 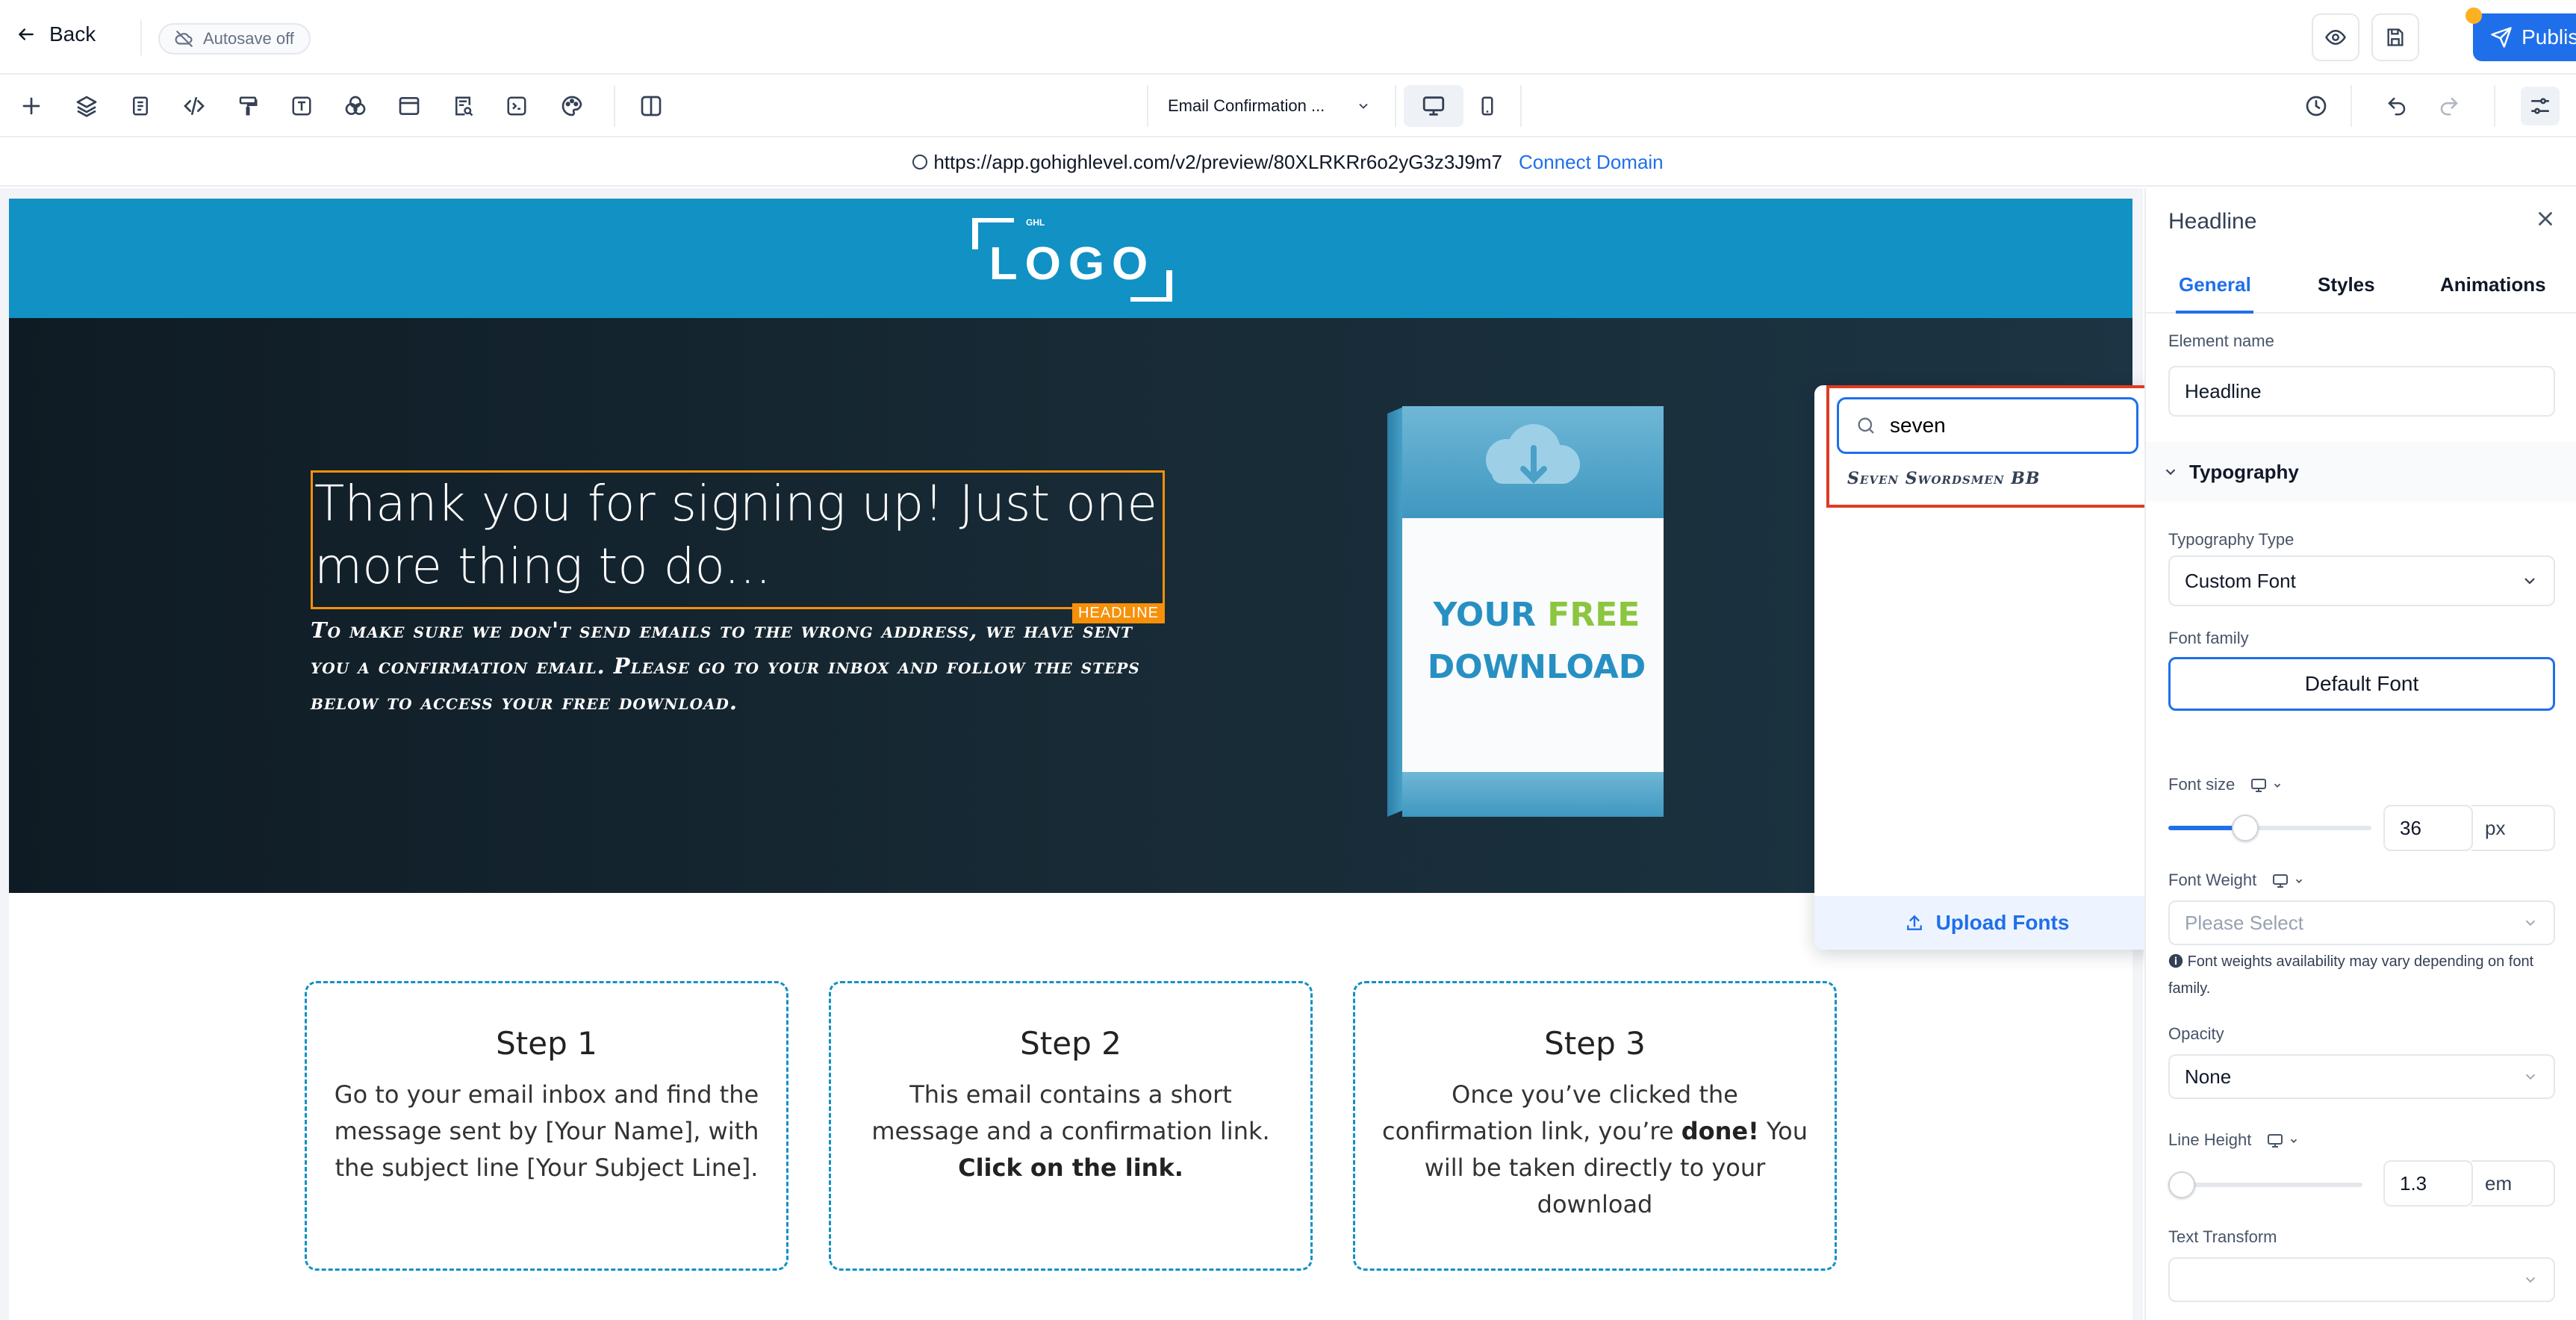 I want to click on send-icon, so click(x=2501, y=37).